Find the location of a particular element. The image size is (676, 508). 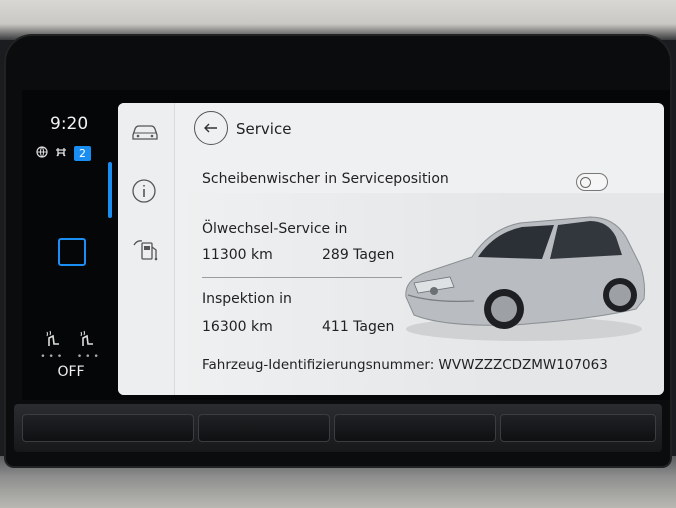

back-button is located at coordinates (211, 128).